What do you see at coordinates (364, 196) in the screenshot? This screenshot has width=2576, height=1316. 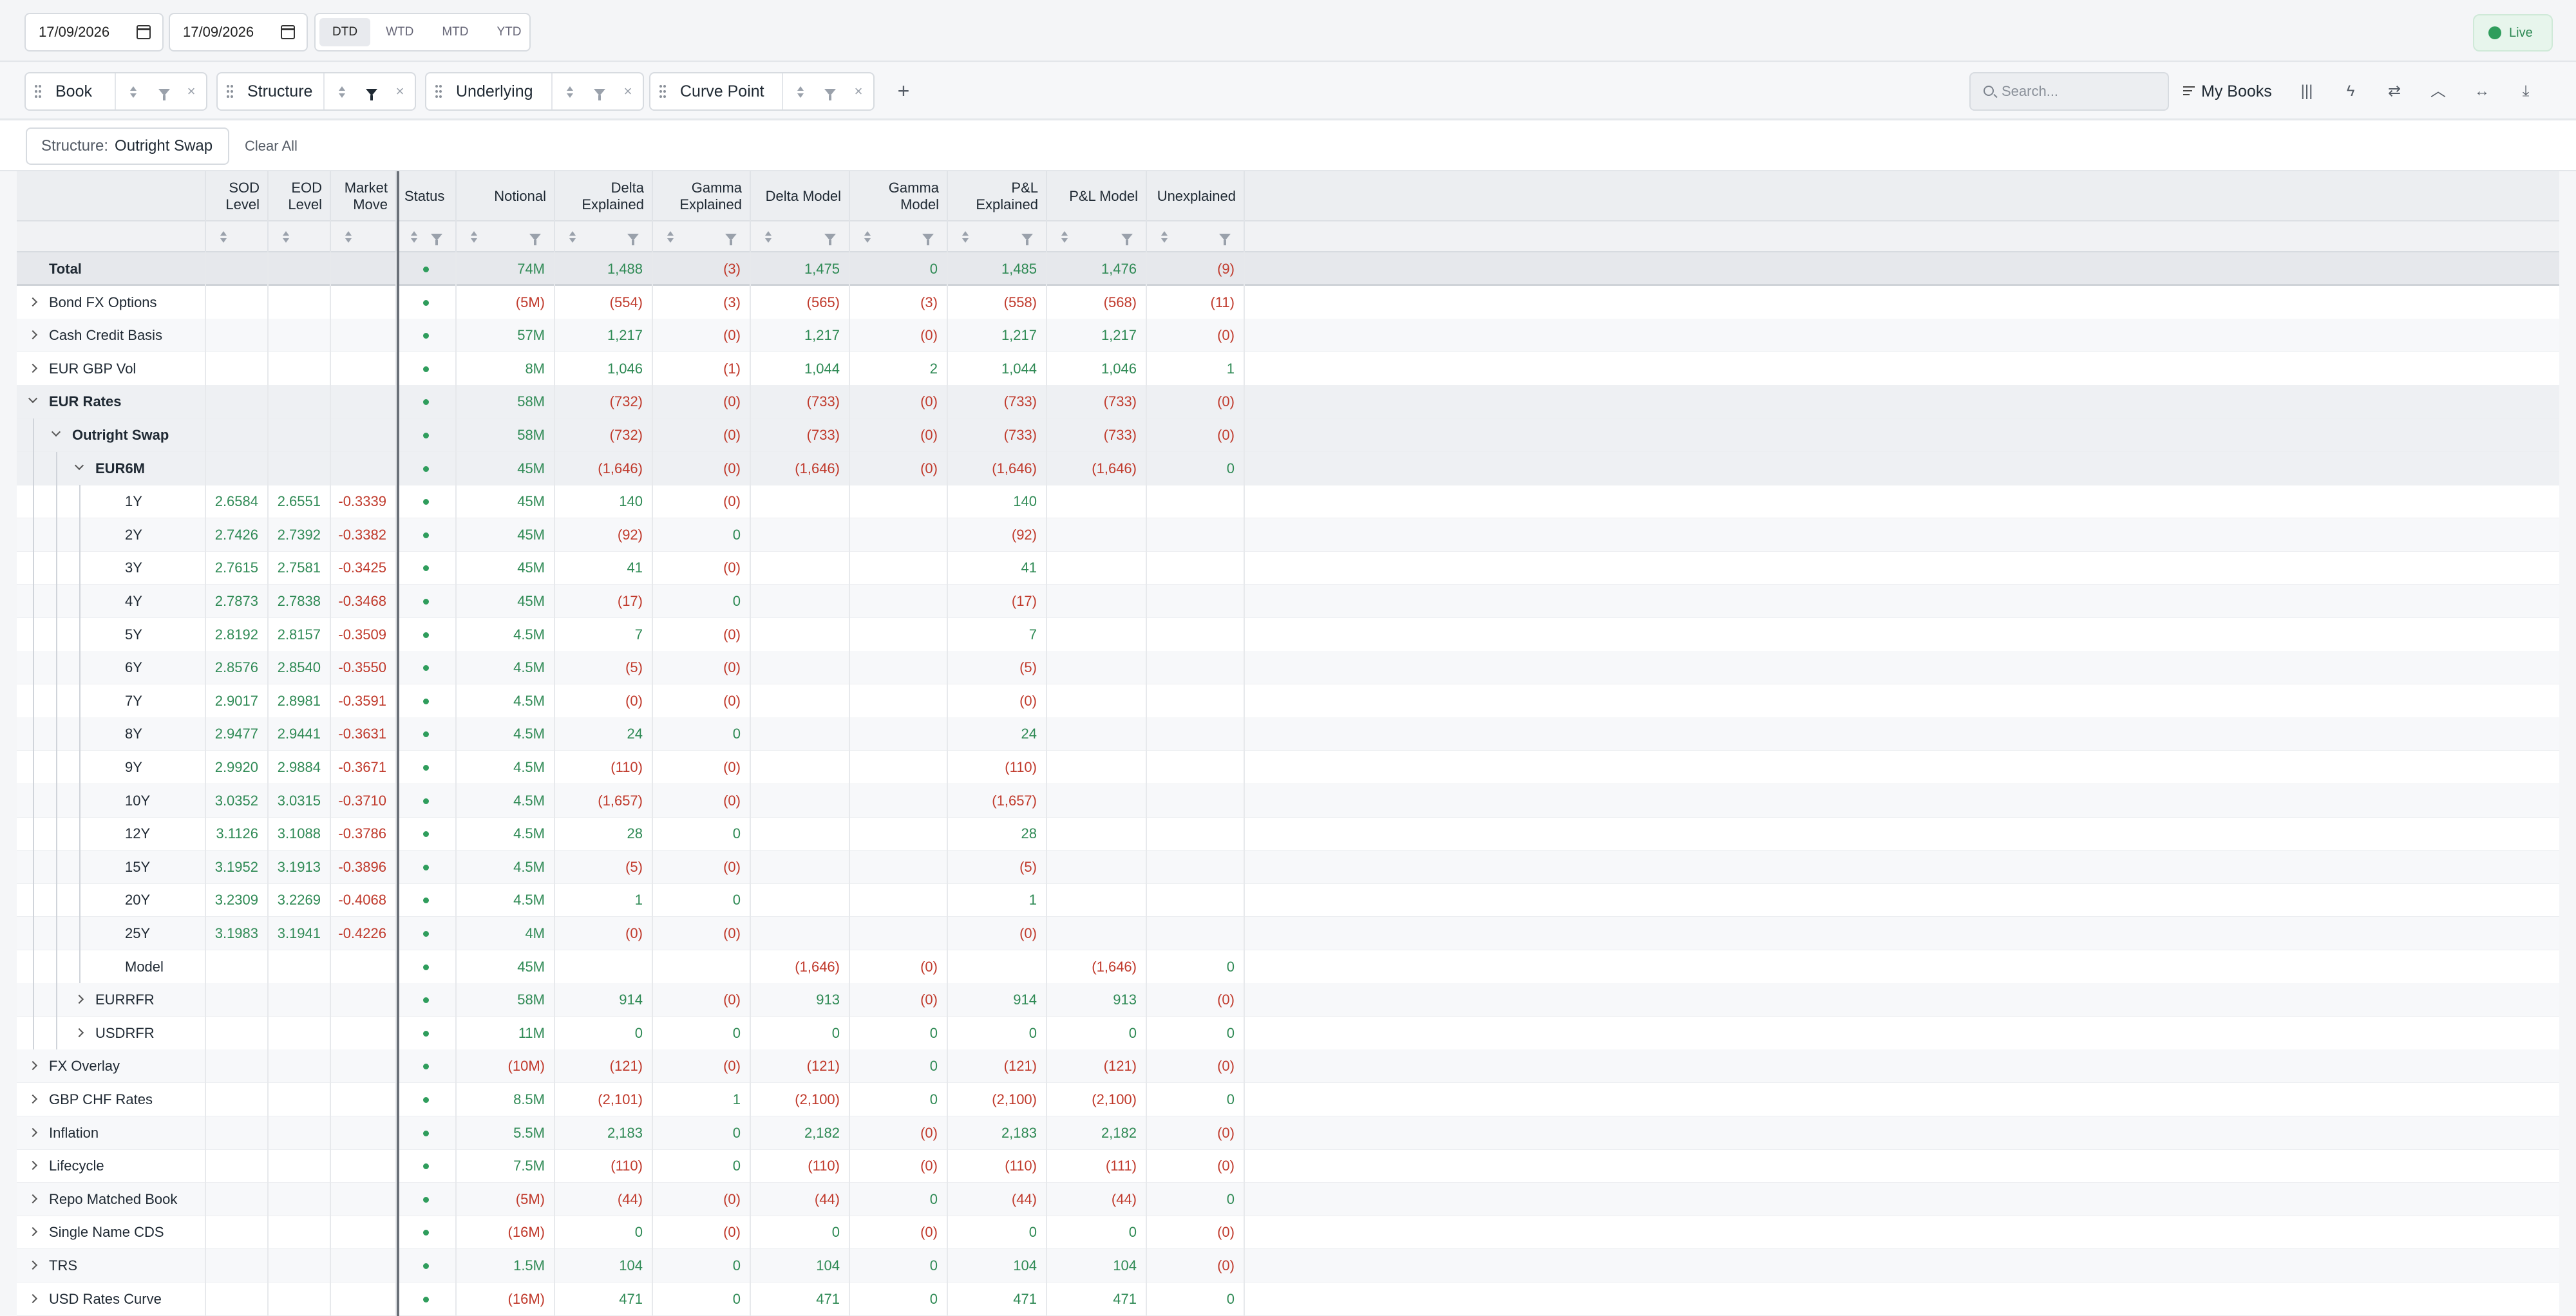 I see `column-header-mkt: Market Move` at bounding box center [364, 196].